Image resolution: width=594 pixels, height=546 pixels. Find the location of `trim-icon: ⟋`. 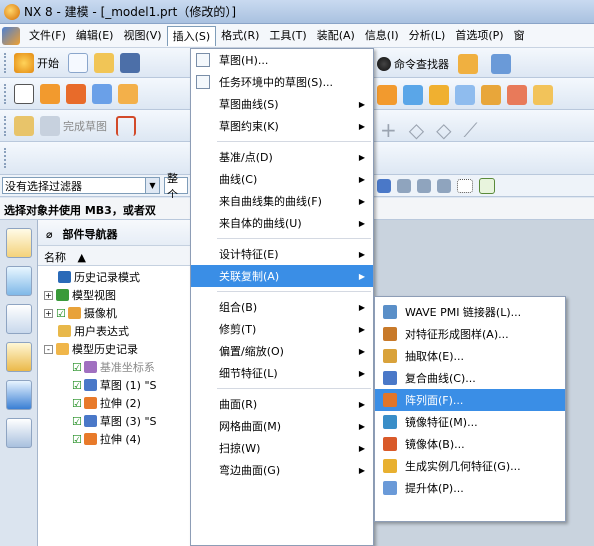

trim-icon: ⟋ is located at coordinates (471, 130).